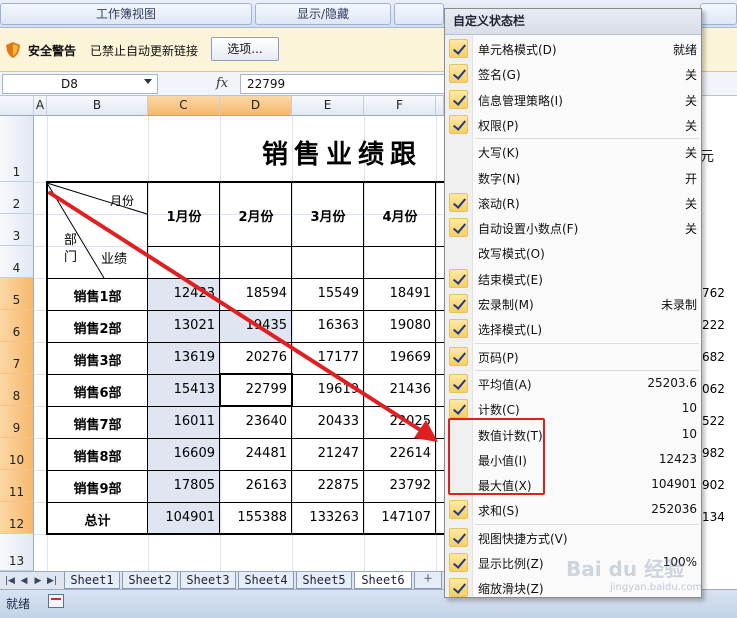 The width and height of the screenshot is (737, 618). Describe the element at coordinates (56, 601) in the screenshot. I see `macro-record-icon` at that location.